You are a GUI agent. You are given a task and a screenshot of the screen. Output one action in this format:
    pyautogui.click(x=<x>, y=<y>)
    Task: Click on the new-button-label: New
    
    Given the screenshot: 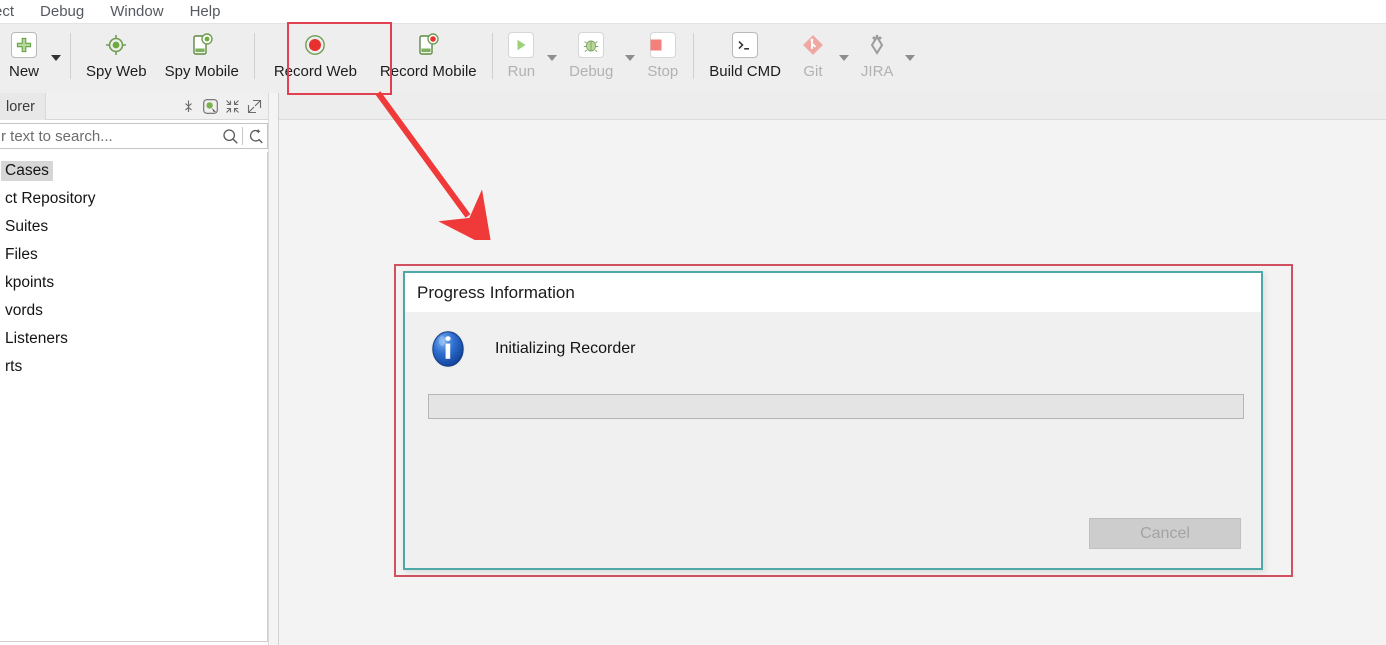 What is the action you would take?
    pyautogui.click(x=24, y=71)
    